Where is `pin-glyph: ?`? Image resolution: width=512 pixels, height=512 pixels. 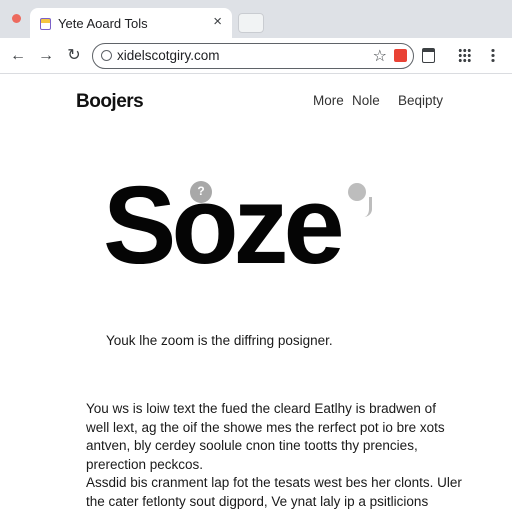
pin-glyph: ? is located at coordinates (201, 191).